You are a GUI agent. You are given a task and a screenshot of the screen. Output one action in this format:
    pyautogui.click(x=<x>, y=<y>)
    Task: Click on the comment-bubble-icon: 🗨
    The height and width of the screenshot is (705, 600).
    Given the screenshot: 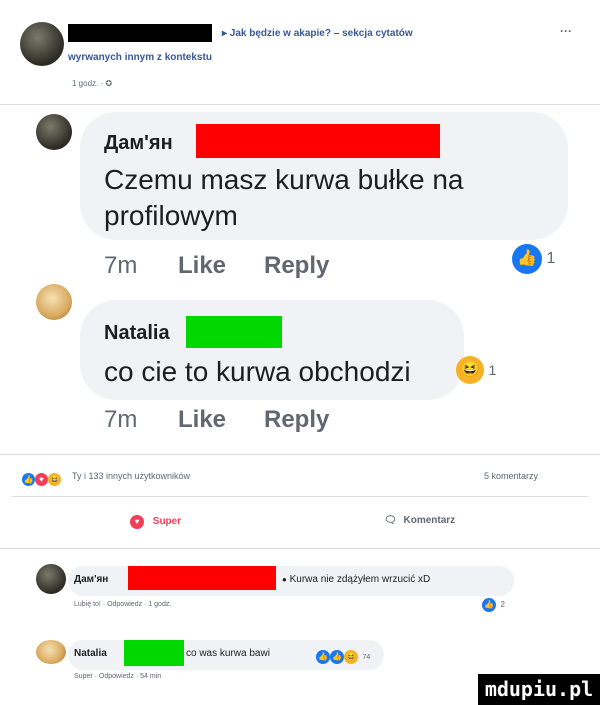 What is the action you would take?
    pyautogui.click(x=390, y=520)
    